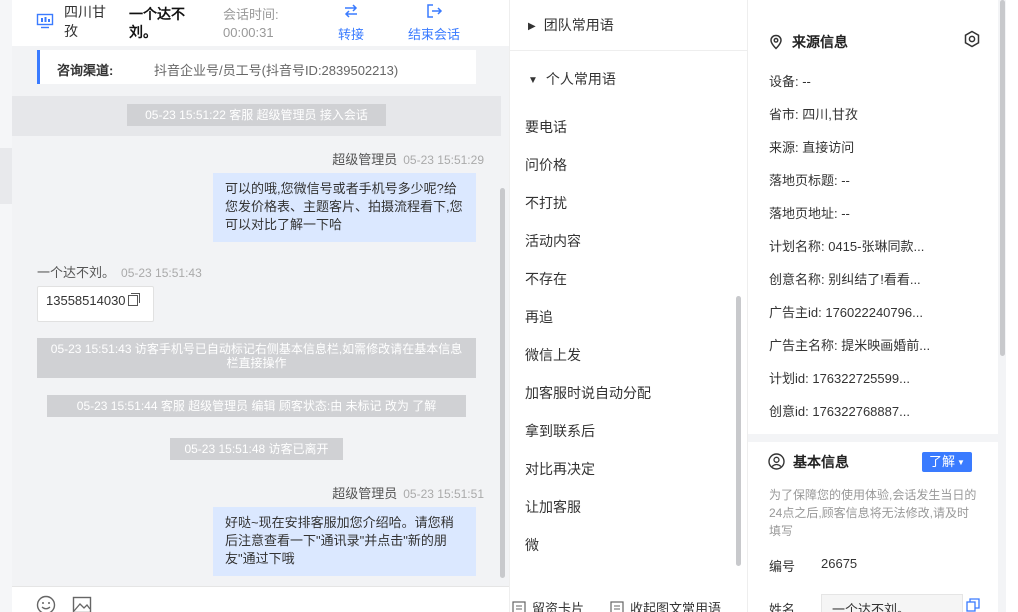  Describe the element at coordinates (82, 603) in the screenshot. I see `image-icon` at that location.